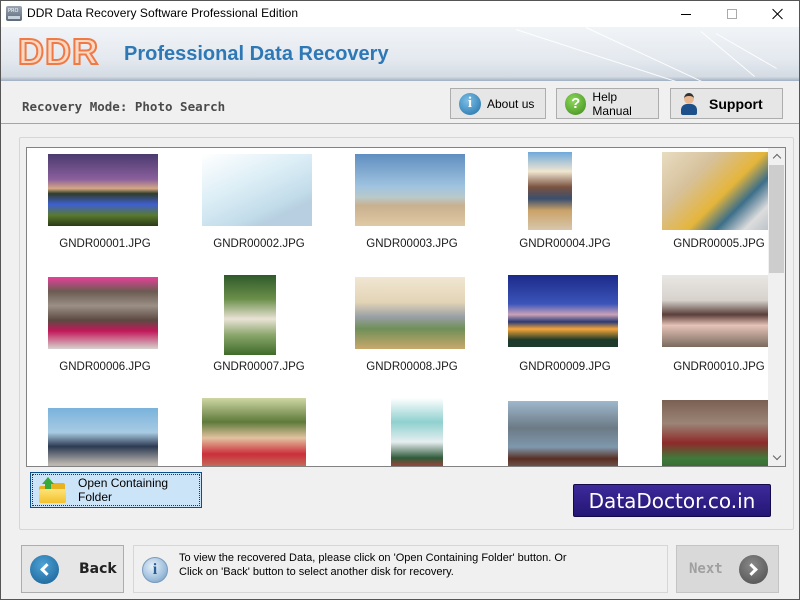 Image resolution: width=800 pixels, height=600 pixels. What do you see at coordinates (412, 244) in the screenshot?
I see `photo-filename: GNDR00003.JPG` at bounding box center [412, 244].